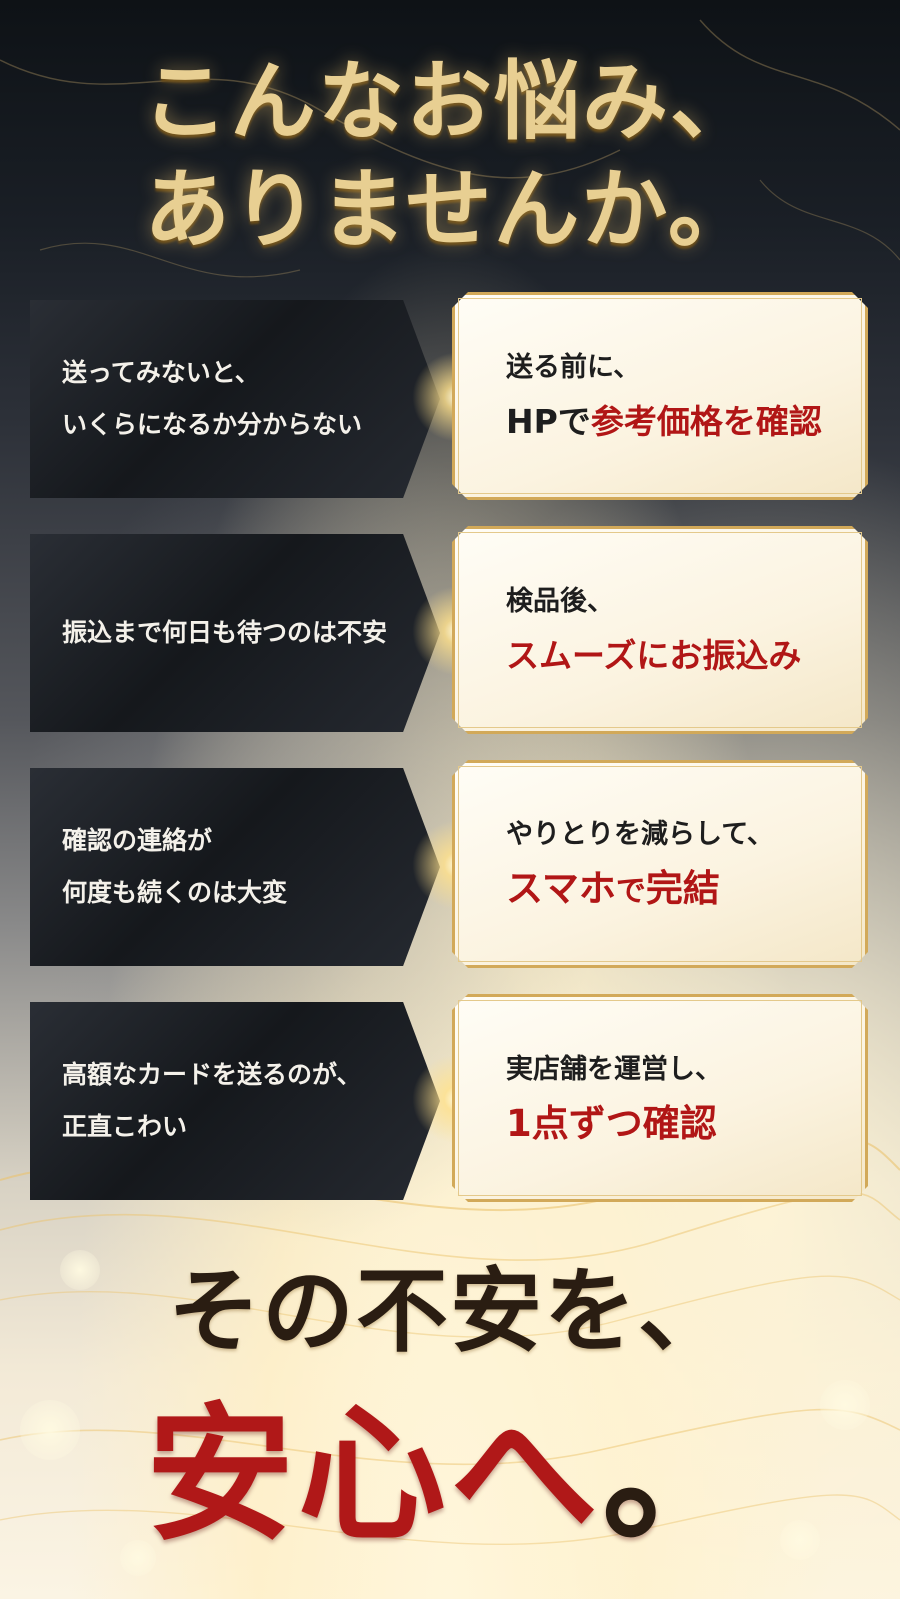 The width and height of the screenshot is (900, 1599). What do you see at coordinates (450, 864) in the screenshot?
I see `comparison-row: 確認の連絡が 何度も続くのは大変 やりとりを減らして、 スマホで完結` at bounding box center [450, 864].